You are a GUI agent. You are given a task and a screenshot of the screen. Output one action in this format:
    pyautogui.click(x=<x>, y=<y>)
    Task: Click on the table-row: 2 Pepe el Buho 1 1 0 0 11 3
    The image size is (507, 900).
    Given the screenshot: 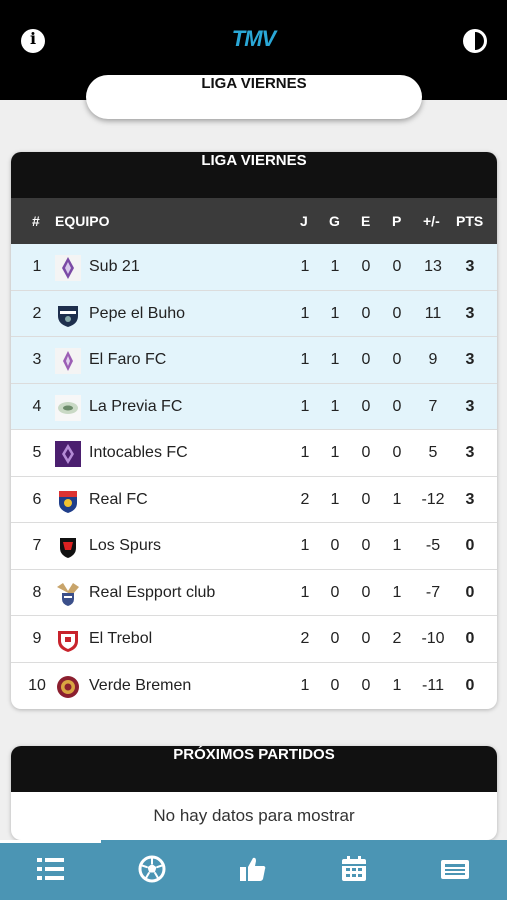 What is the action you would take?
    pyautogui.click(x=254, y=313)
    